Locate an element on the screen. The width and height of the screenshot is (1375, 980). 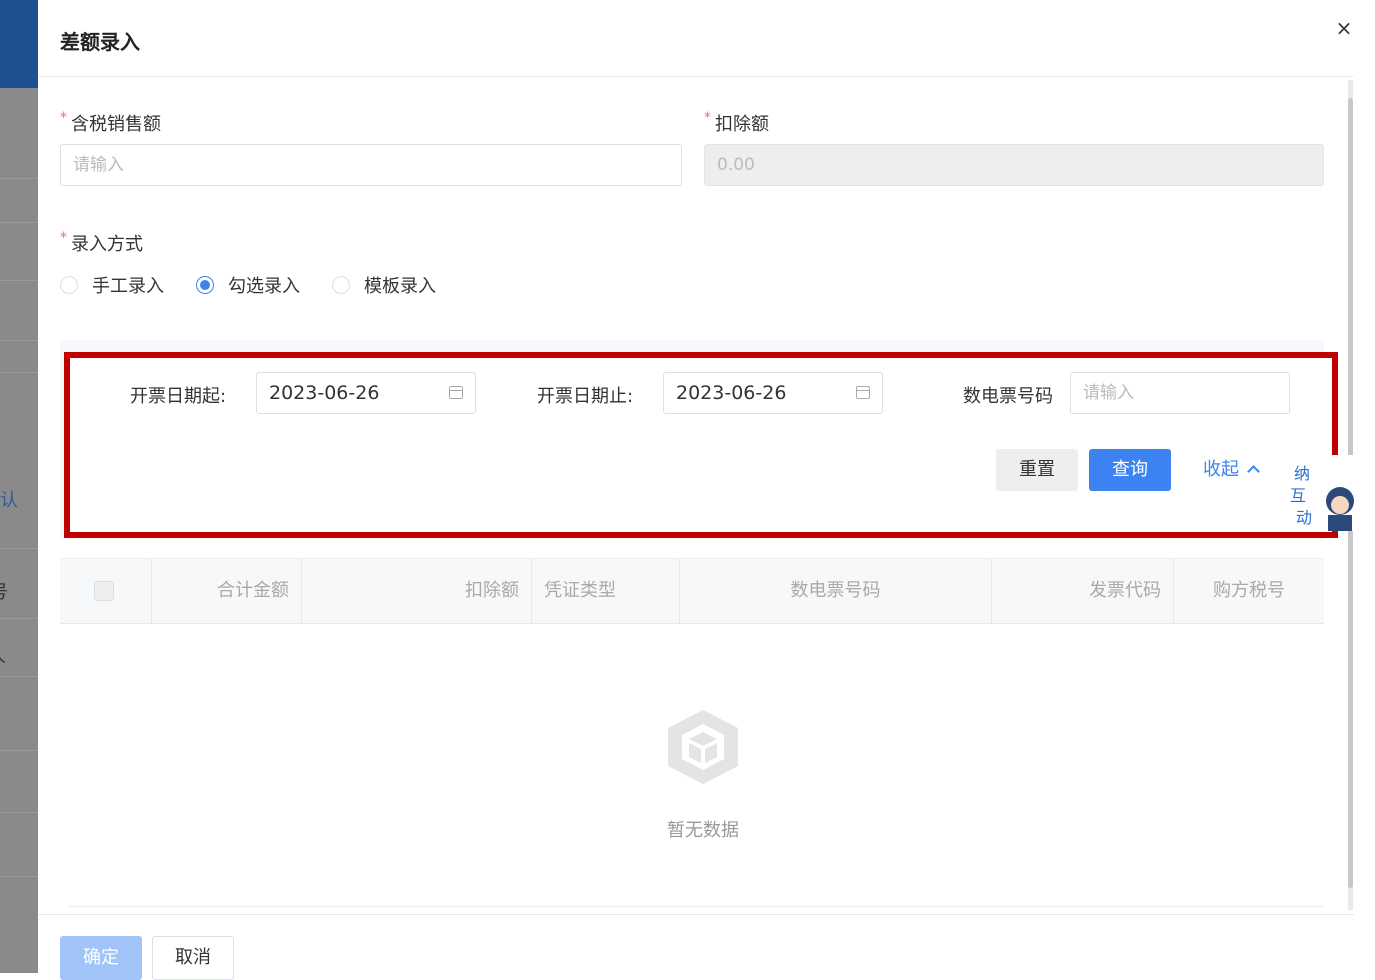
confirm-button: 确定 is located at coordinates (101, 958).